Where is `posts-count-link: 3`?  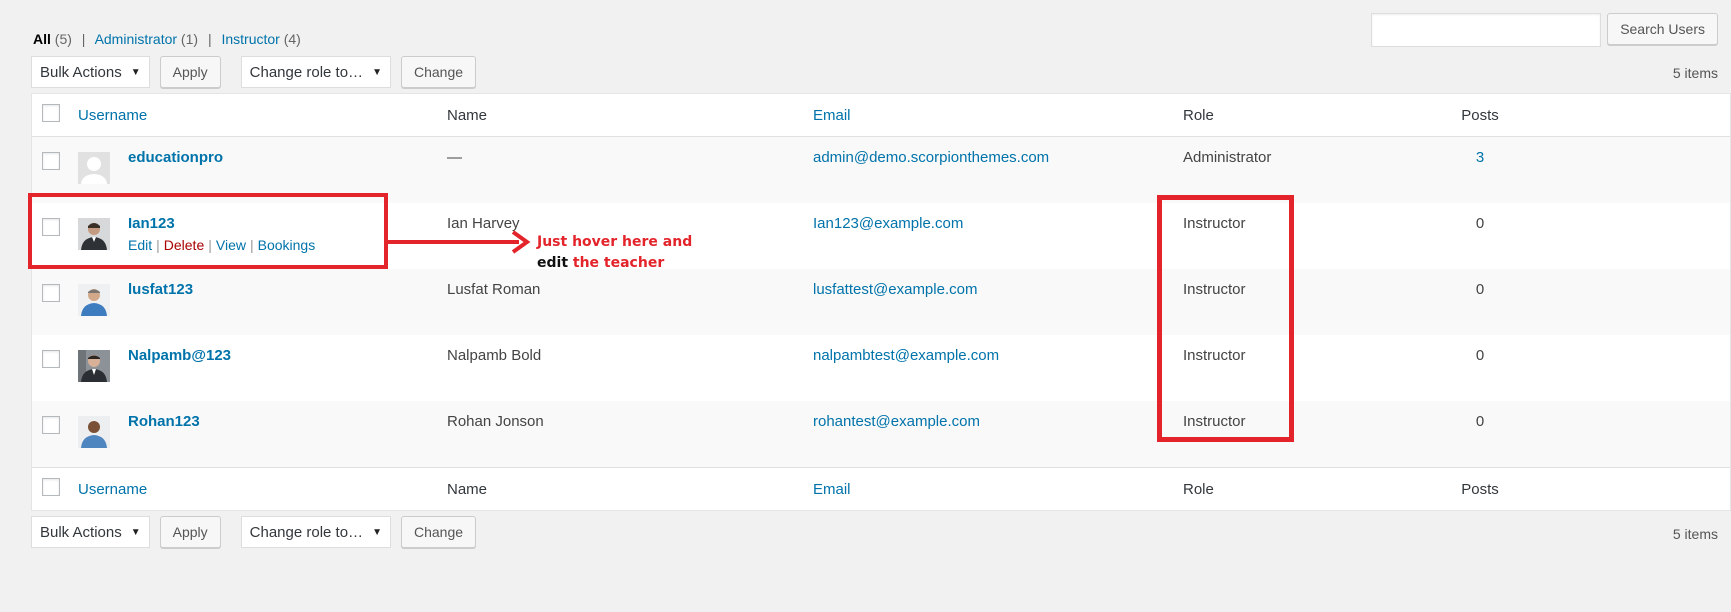 posts-count-link: 3 is located at coordinates (1480, 157).